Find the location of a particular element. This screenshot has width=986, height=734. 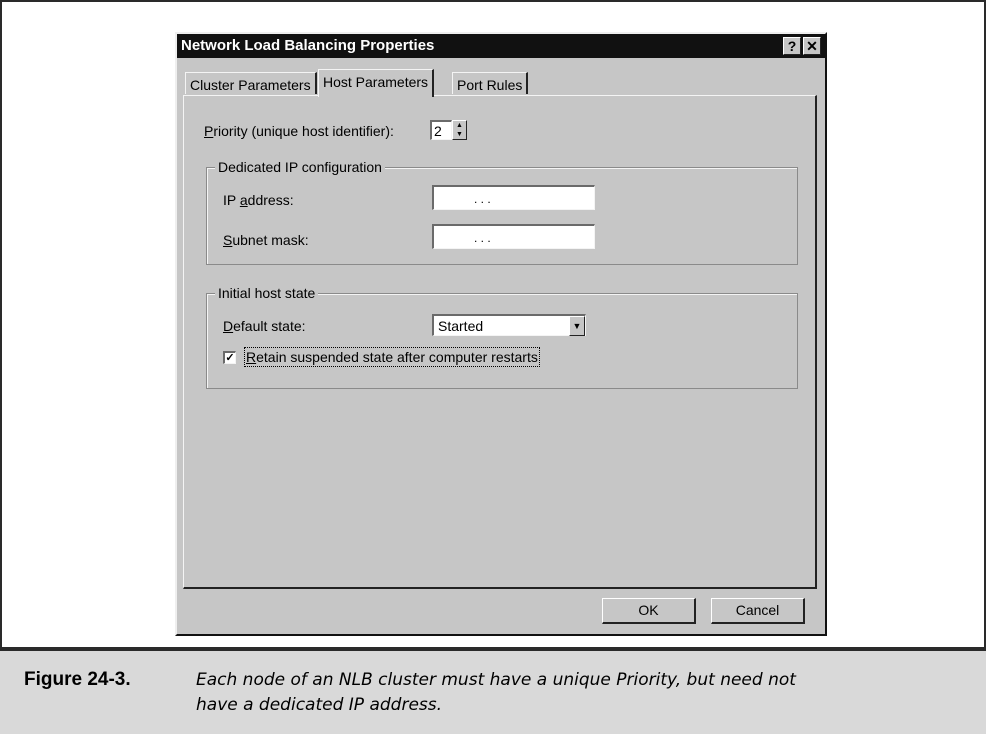

default-state-value: Started is located at coordinates (461, 326).